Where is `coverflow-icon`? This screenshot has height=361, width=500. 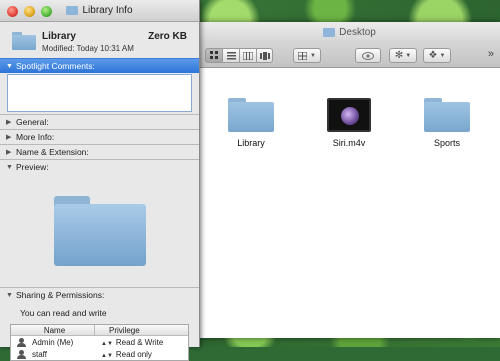 coverflow-icon is located at coordinates (264, 55).